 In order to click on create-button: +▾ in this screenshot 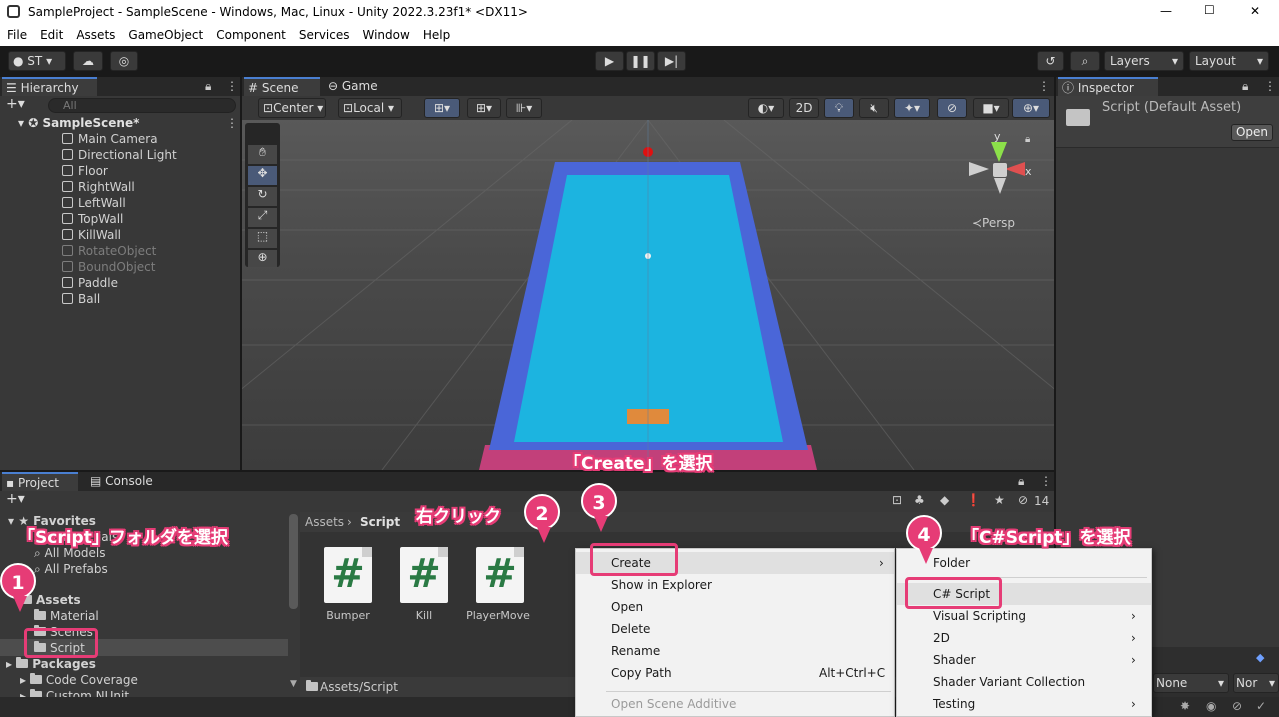, I will do `click(15, 499)`.